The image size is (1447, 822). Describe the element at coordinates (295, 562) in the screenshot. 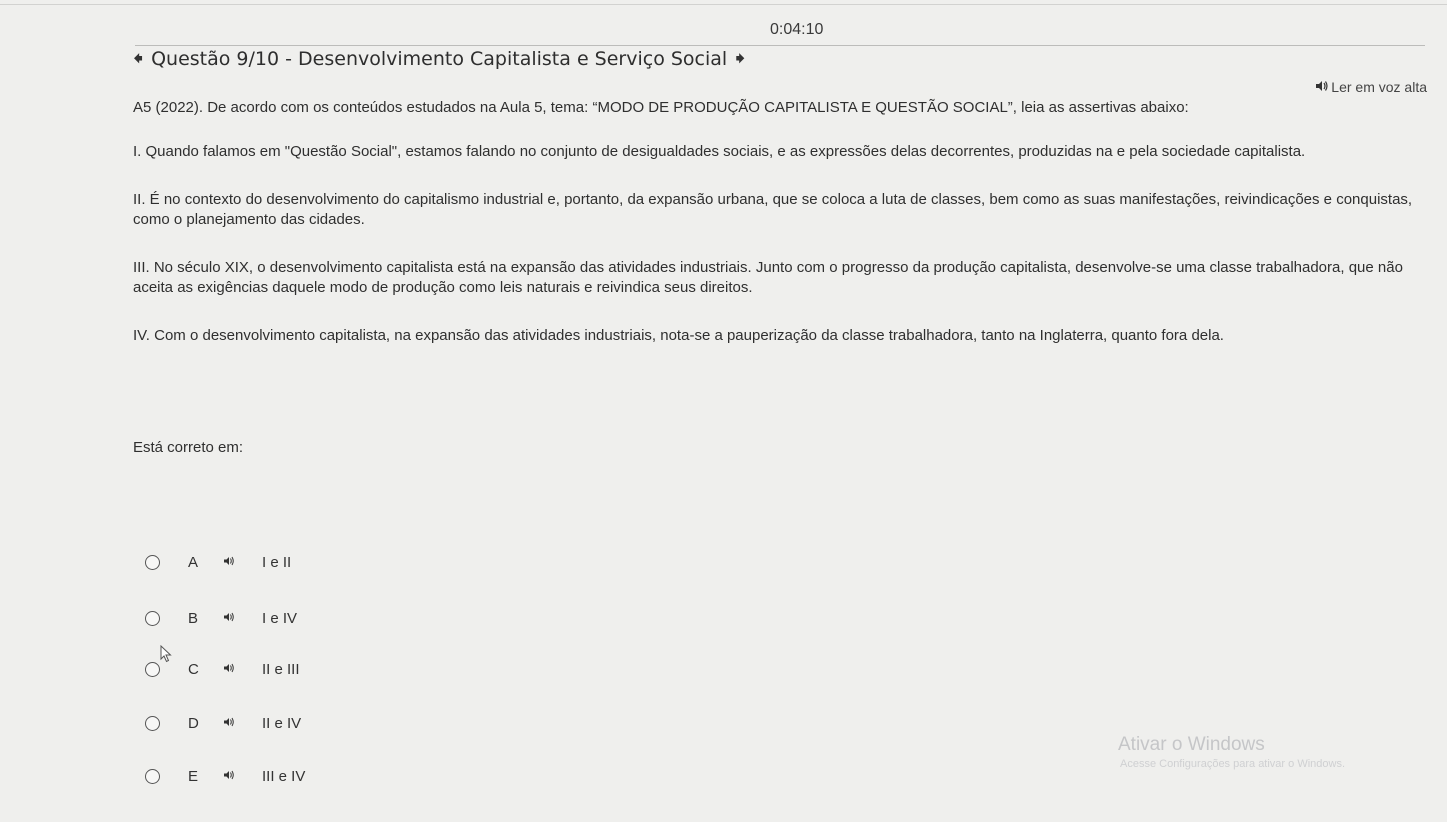

I see `option-a: A I e II` at that location.